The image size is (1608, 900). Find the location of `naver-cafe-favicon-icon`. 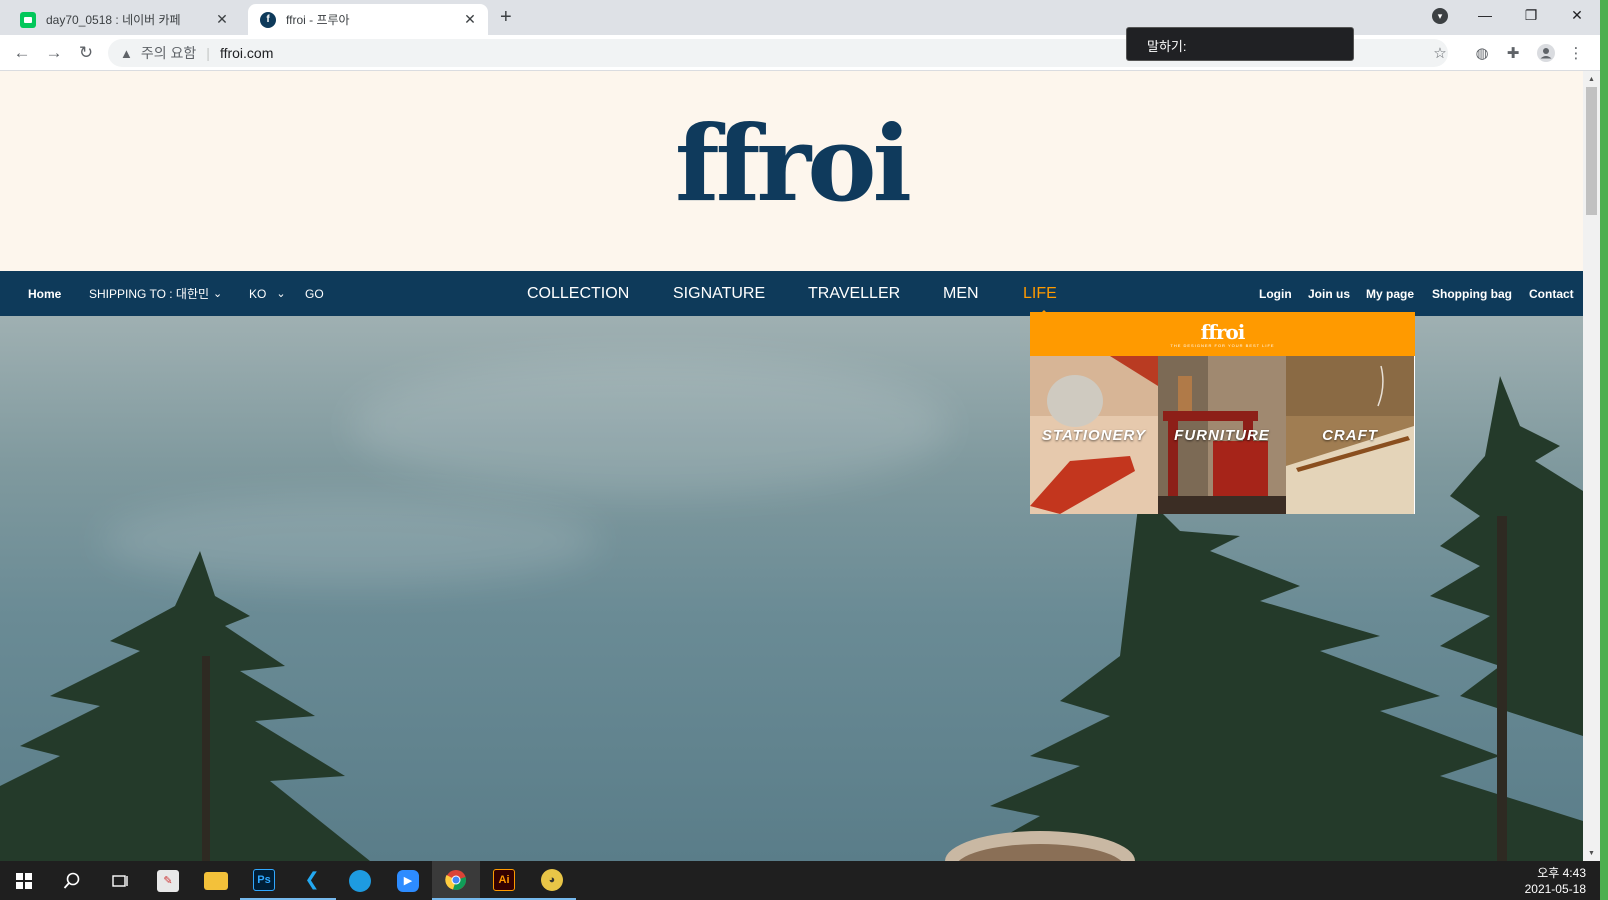

naver-cafe-favicon-icon is located at coordinates (28, 19).